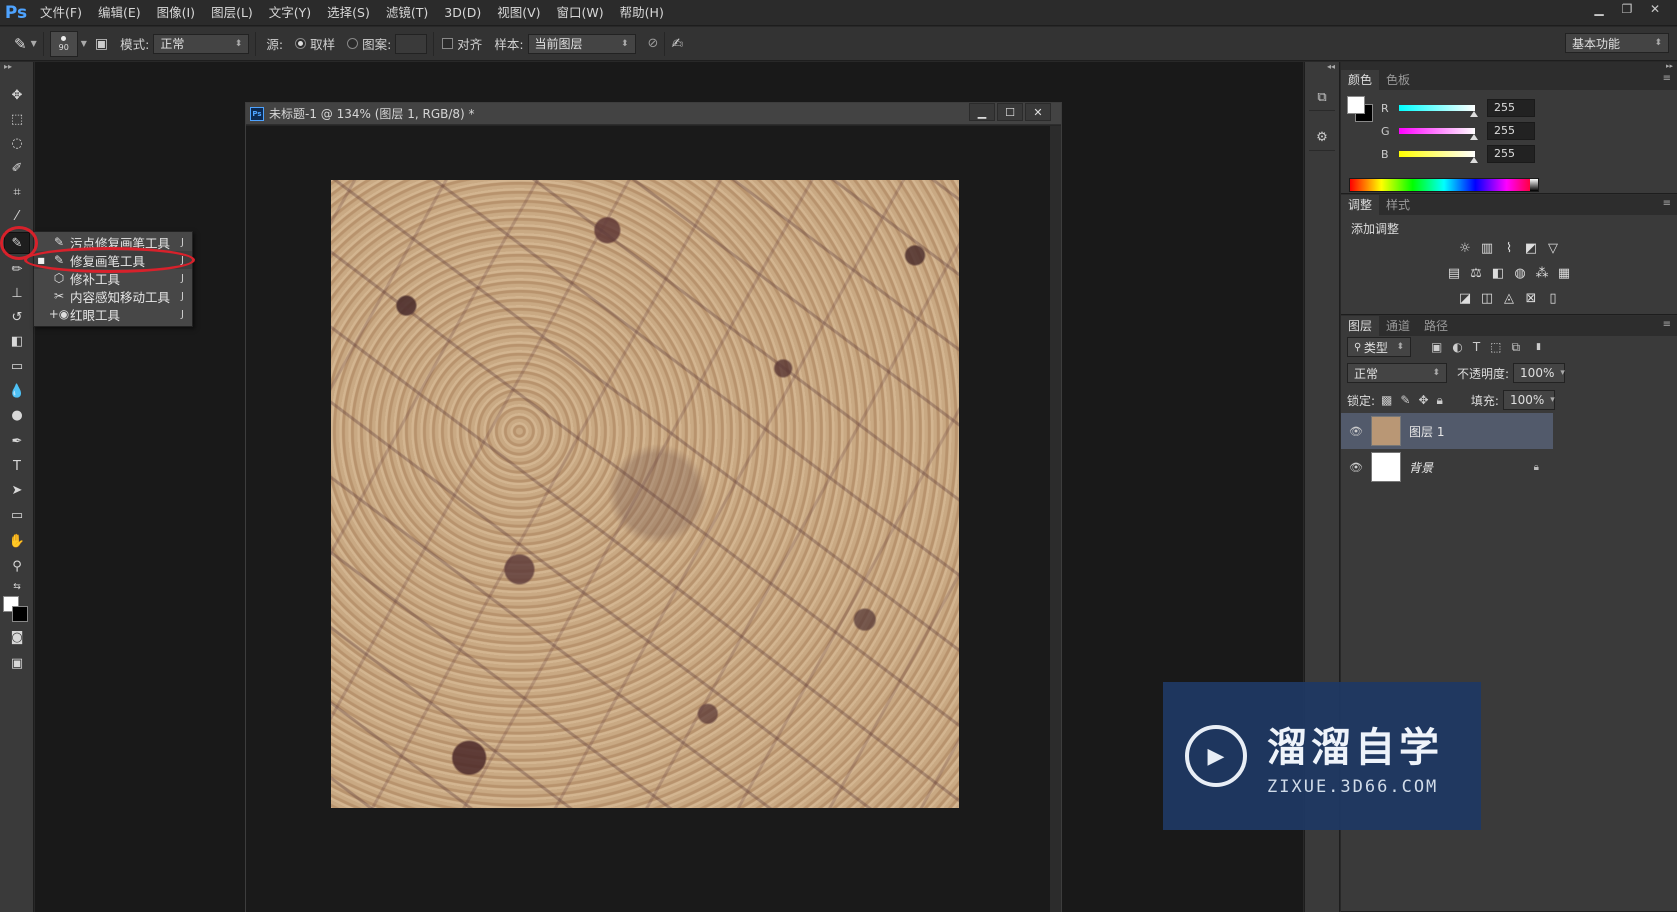 This screenshot has width=1677, height=912. What do you see at coordinates (119, 13) in the screenshot?
I see `menu-edit: 编辑(E)` at bounding box center [119, 13].